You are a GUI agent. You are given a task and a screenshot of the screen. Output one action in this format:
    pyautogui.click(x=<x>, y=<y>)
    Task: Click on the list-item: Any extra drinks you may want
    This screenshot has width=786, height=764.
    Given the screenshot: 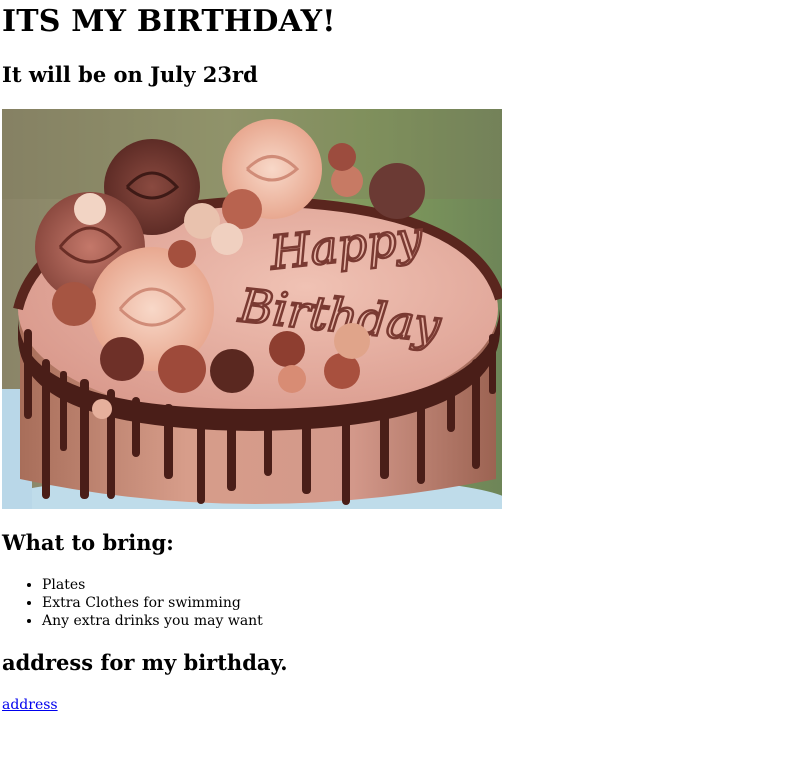 What is the action you would take?
    pyautogui.click(x=152, y=621)
    